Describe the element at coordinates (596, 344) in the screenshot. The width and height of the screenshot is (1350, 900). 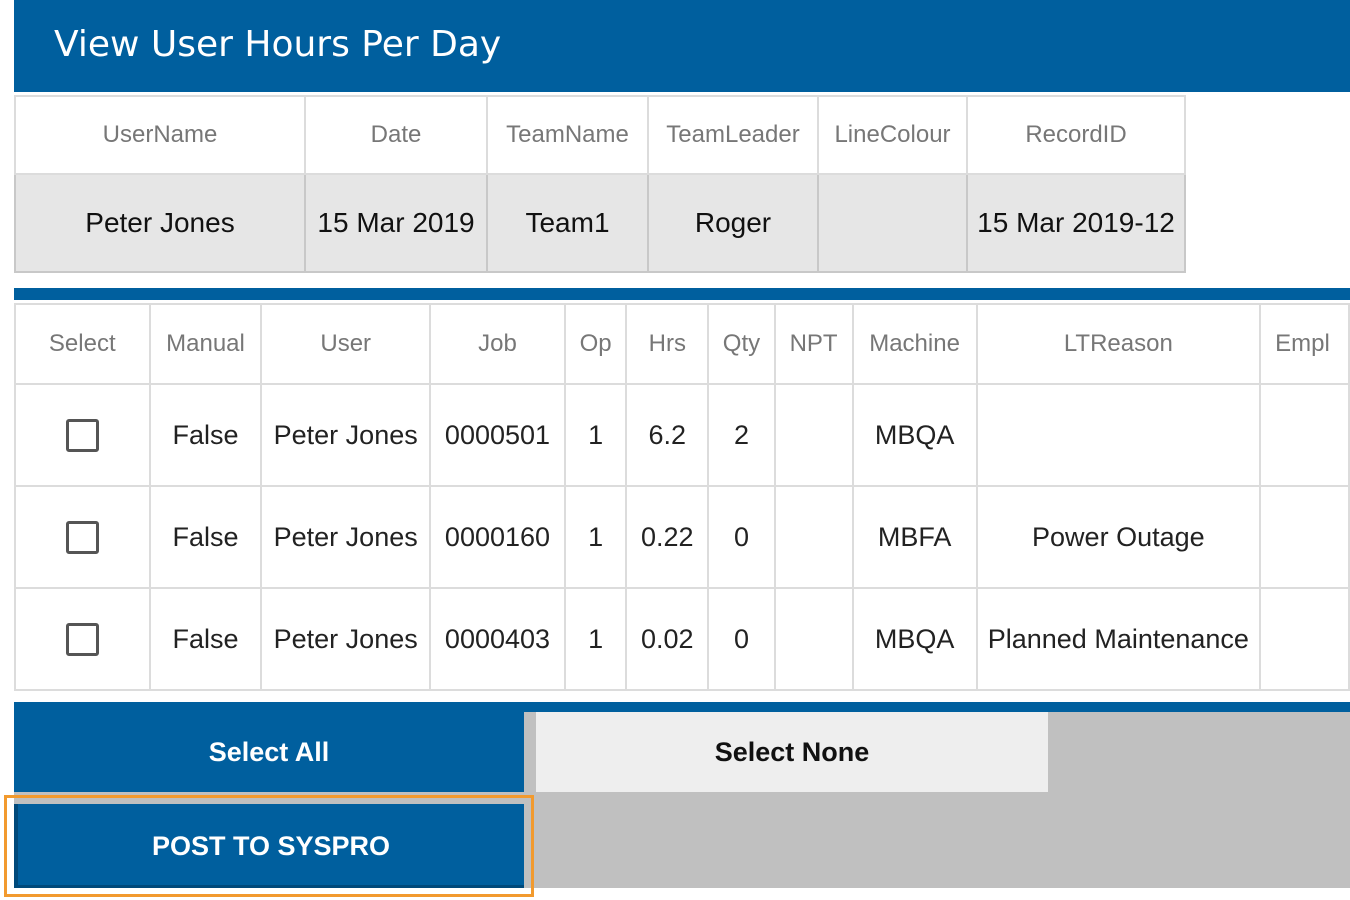
I see `column-header-op: Op` at that location.